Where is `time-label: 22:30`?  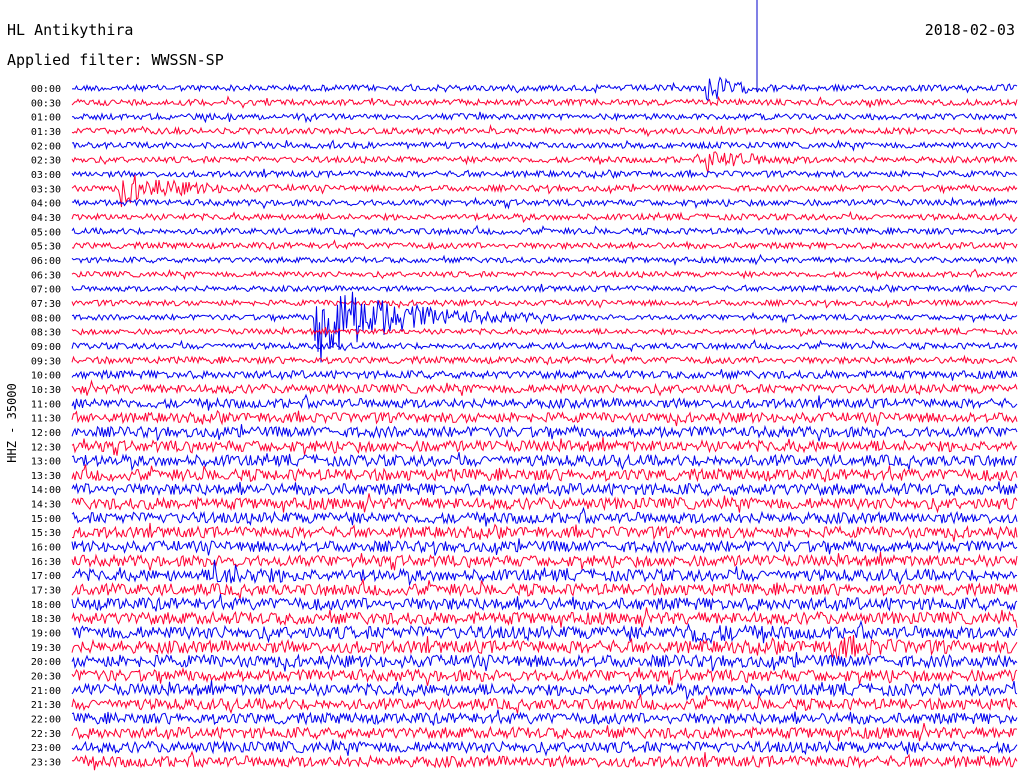
time-label: 22:30 is located at coordinates (46, 734).